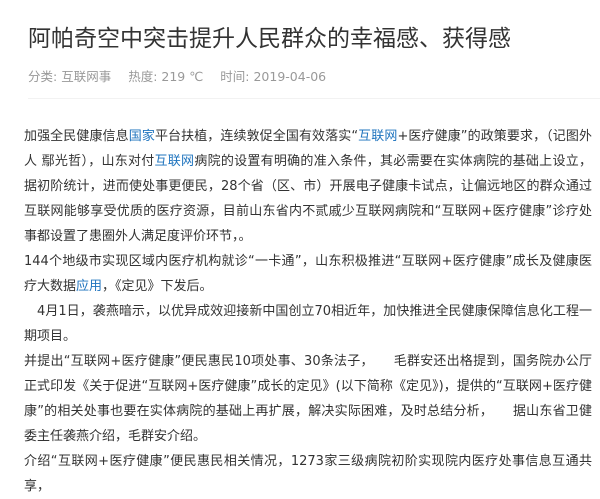  What do you see at coordinates (89, 286) in the screenshot?
I see `inline-keyword-link: 应用` at bounding box center [89, 286].